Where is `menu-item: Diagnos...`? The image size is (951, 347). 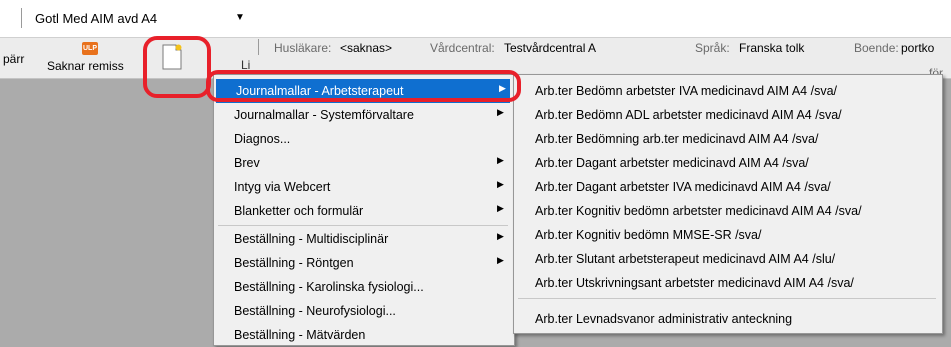
menu-item: Diagnos... is located at coordinates (363, 139).